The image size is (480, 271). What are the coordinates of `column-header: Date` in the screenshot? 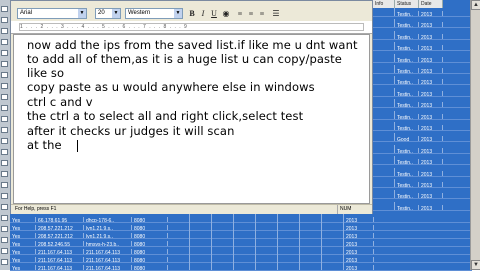 It's located at (431, 4).